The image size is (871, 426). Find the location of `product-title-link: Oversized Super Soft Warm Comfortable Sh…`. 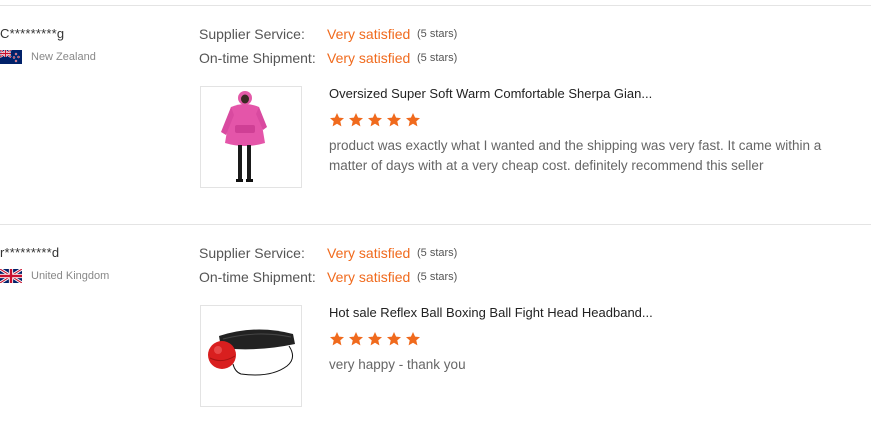

product-title-link: Oversized Super Soft Warm Comfortable Sh… is located at coordinates (490, 93).